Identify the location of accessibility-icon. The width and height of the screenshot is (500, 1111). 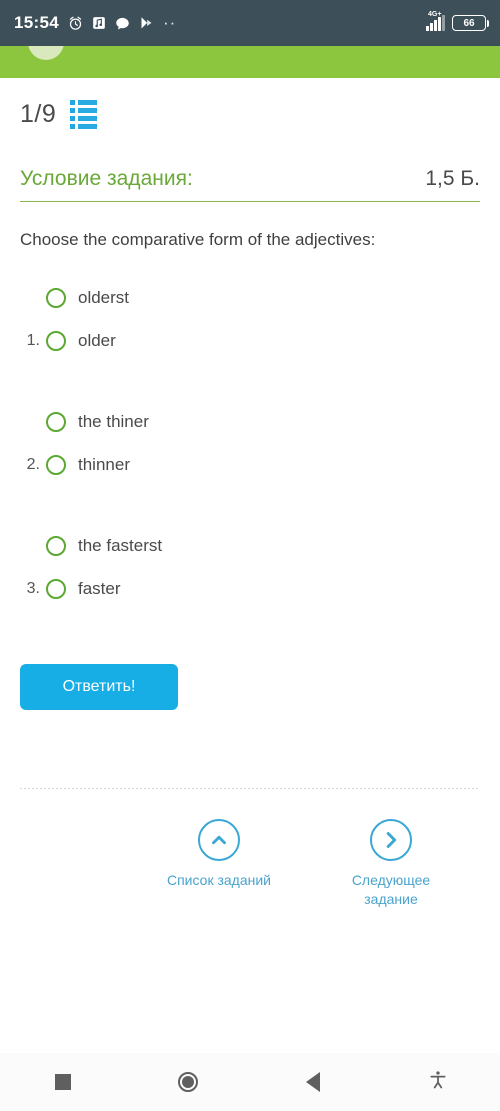
(438, 1082).